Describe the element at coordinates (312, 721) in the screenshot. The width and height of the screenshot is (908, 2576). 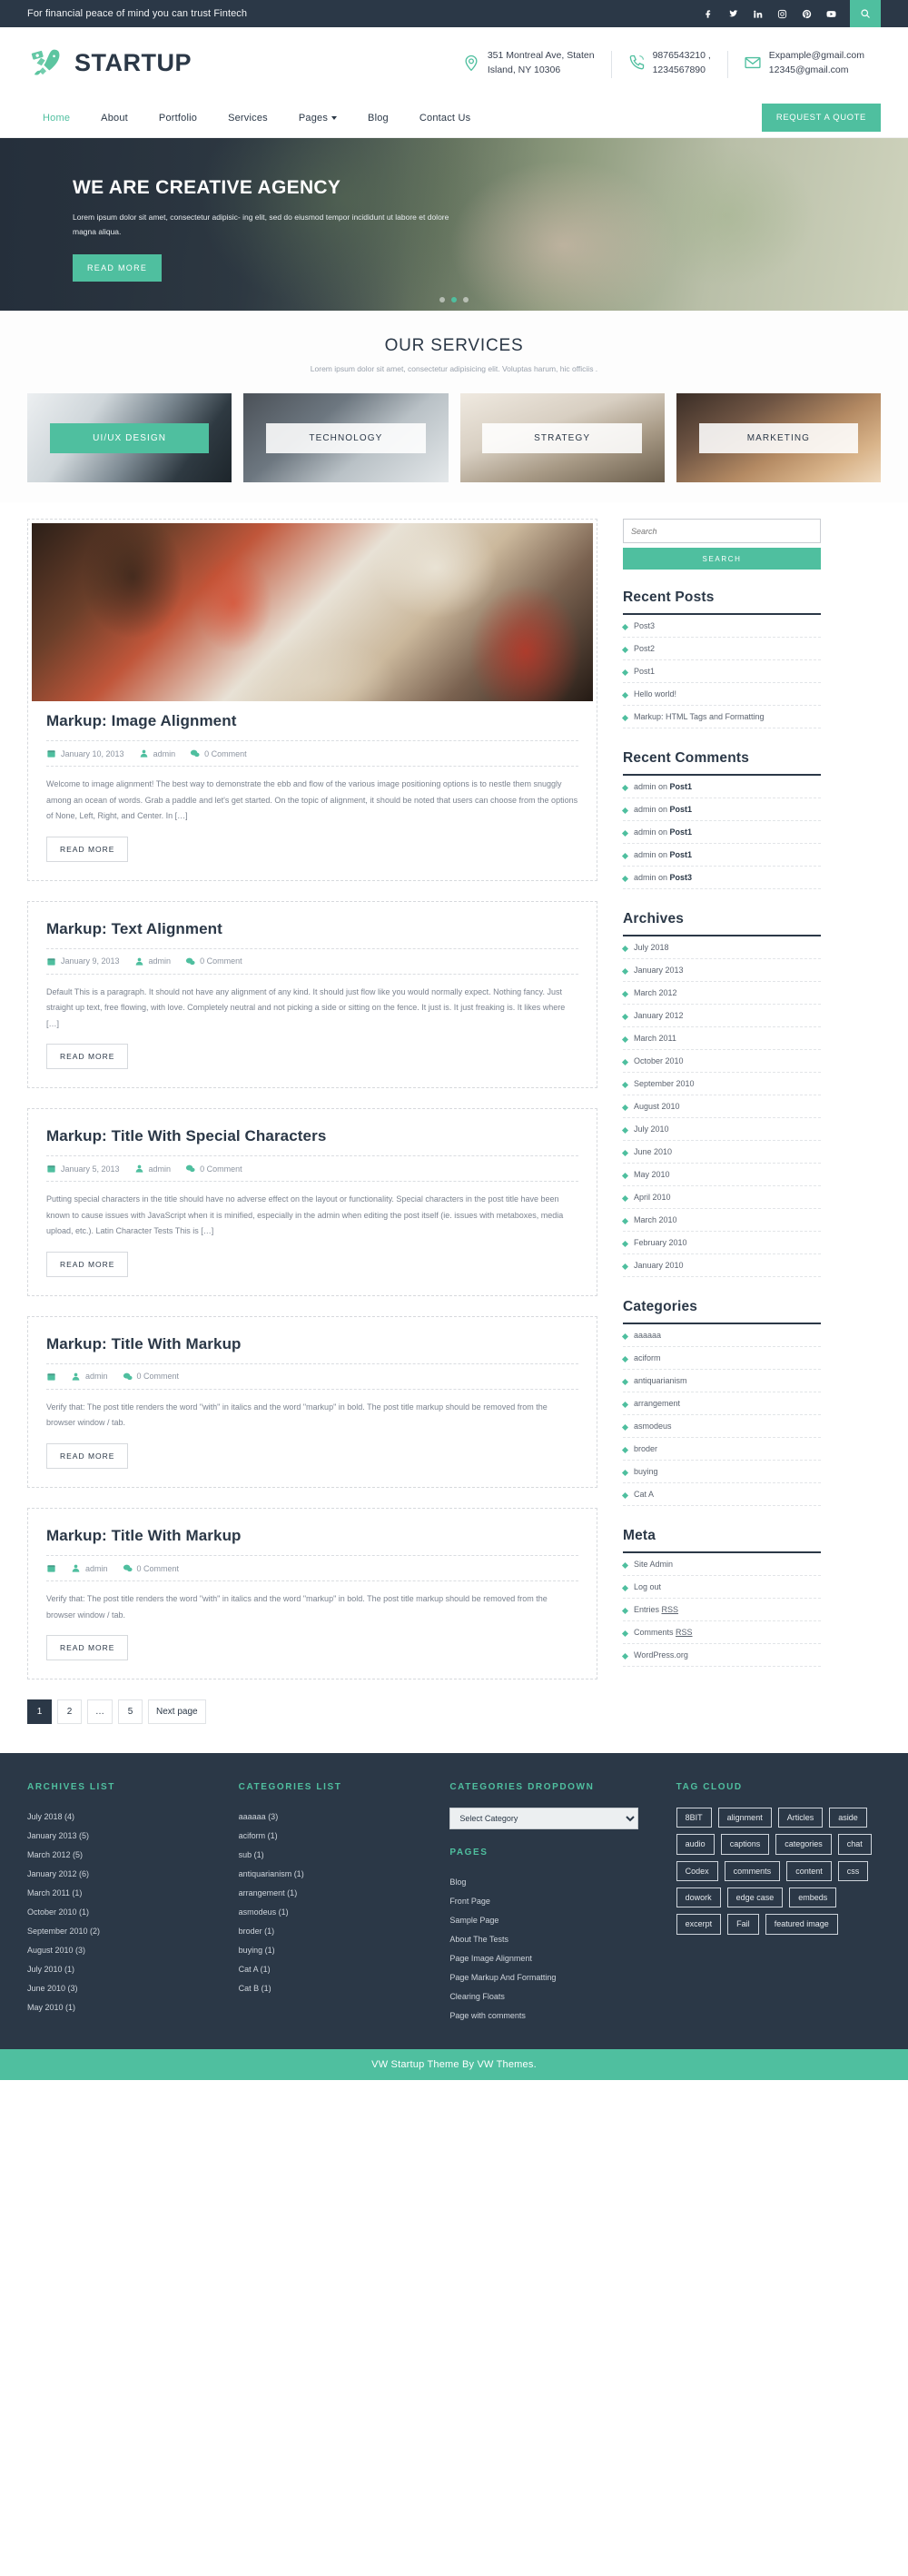
I see `post-title: Markup: Image Alignment` at that location.